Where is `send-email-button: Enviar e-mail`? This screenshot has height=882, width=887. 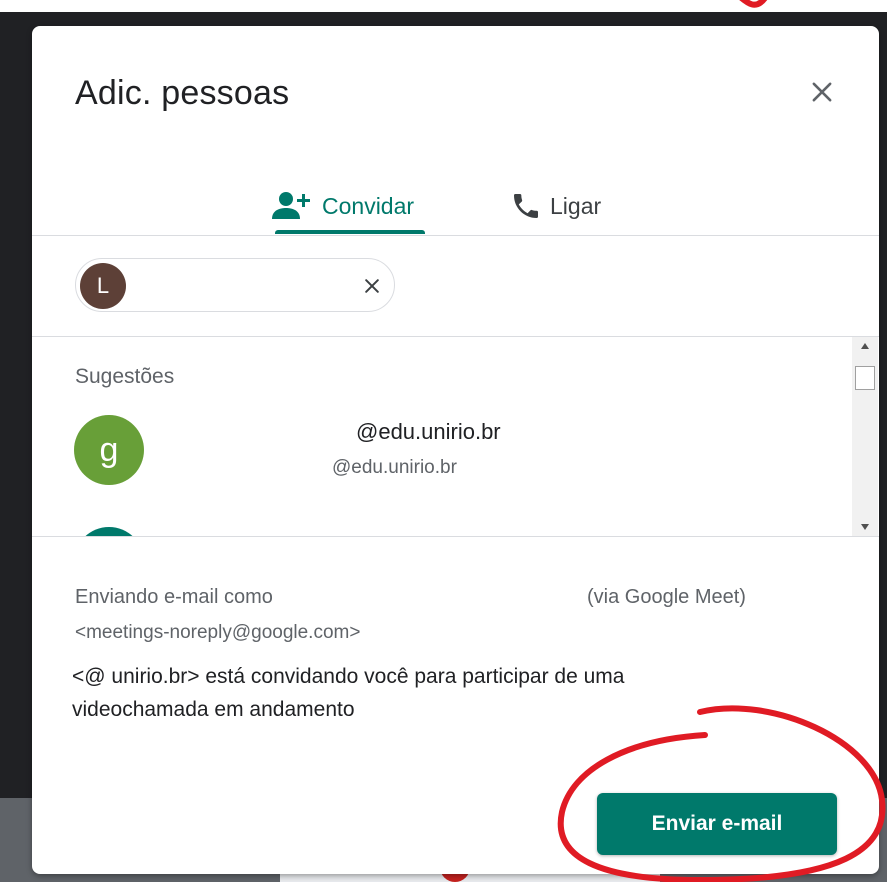 send-email-button: Enviar e-mail is located at coordinates (717, 824).